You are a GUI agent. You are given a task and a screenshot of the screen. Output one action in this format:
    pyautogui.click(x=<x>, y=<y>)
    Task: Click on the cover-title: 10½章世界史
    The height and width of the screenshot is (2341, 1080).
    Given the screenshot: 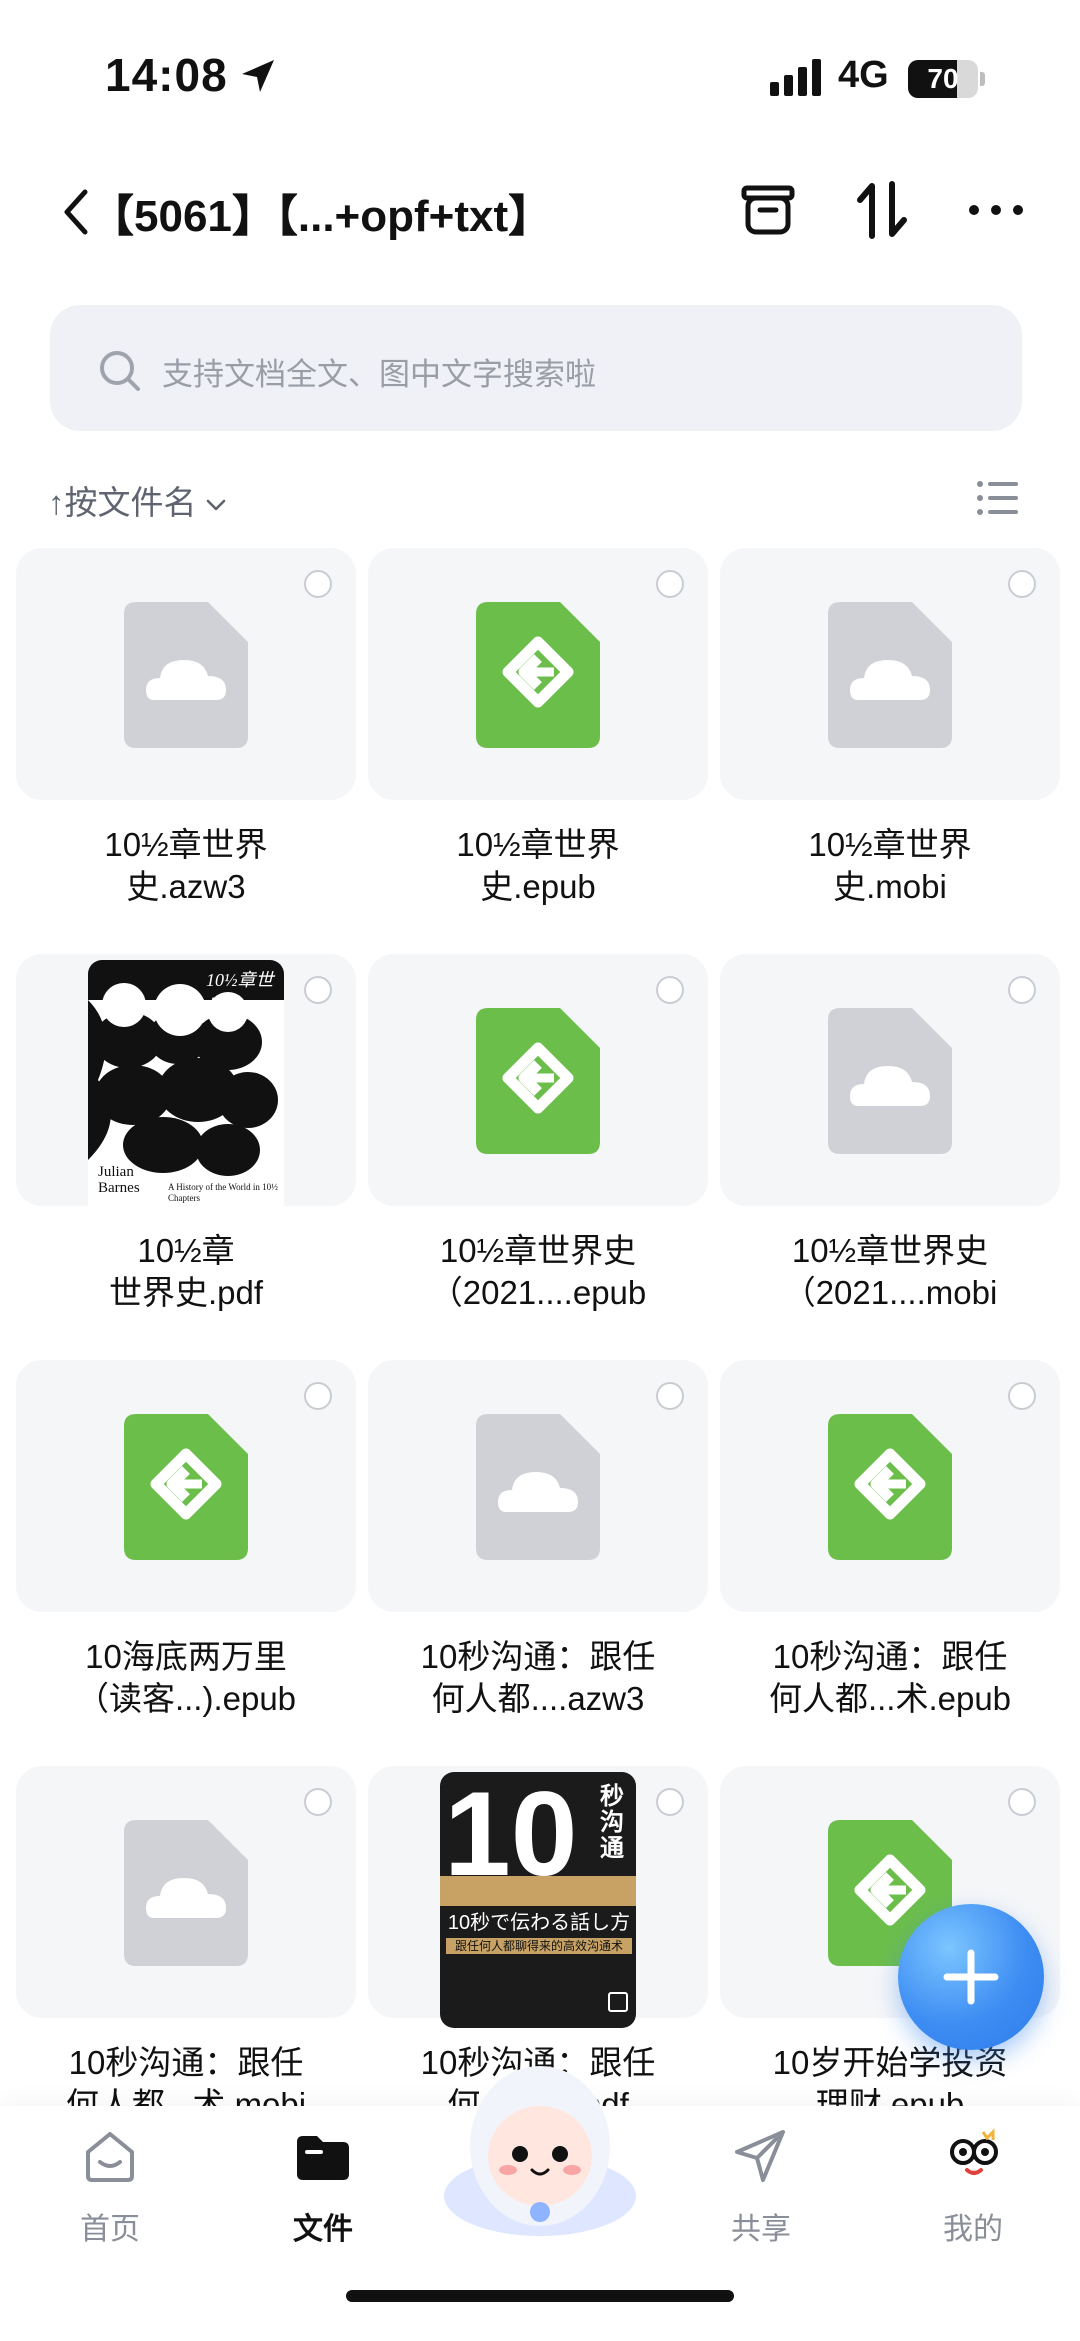 What is the action you would take?
    pyautogui.click(x=240, y=993)
    